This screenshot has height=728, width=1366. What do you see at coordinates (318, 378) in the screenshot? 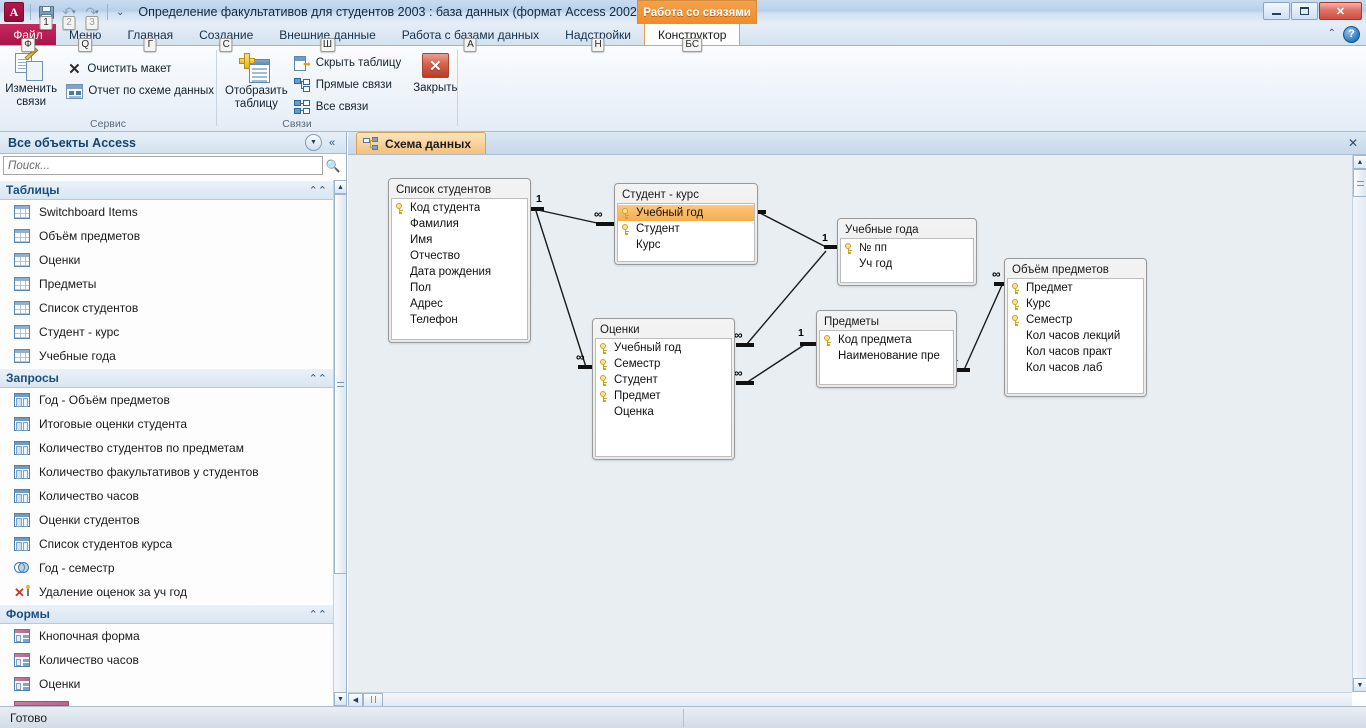
I see `nav-group-queries-collapse-icon: ⌃⌃` at bounding box center [318, 378].